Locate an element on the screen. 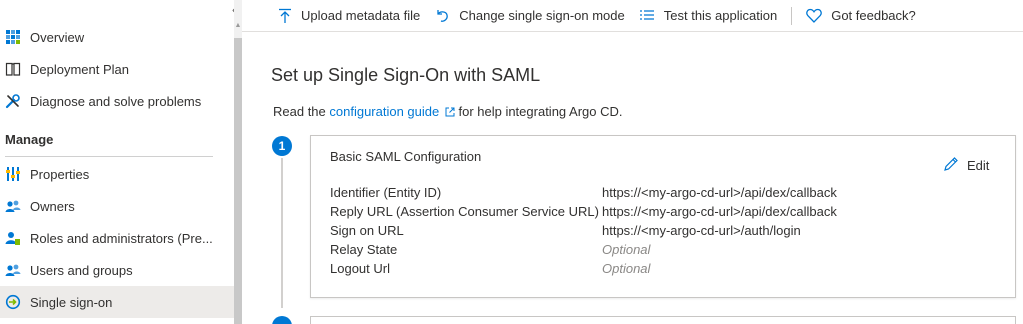 This screenshot has width=1023, height=324. sidebar-item-label: Single sign-on is located at coordinates (71, 302).